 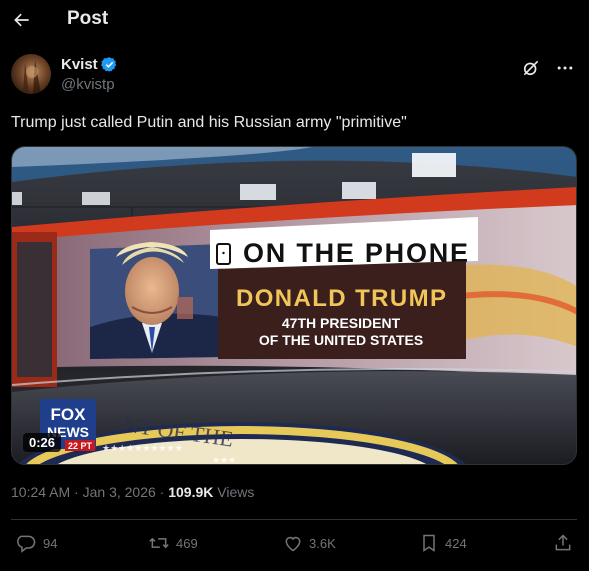 What do you see at coordinates (191, 492) in the screenshot?
I see `views-count: 109.9K` at bounding box center [191, 492].